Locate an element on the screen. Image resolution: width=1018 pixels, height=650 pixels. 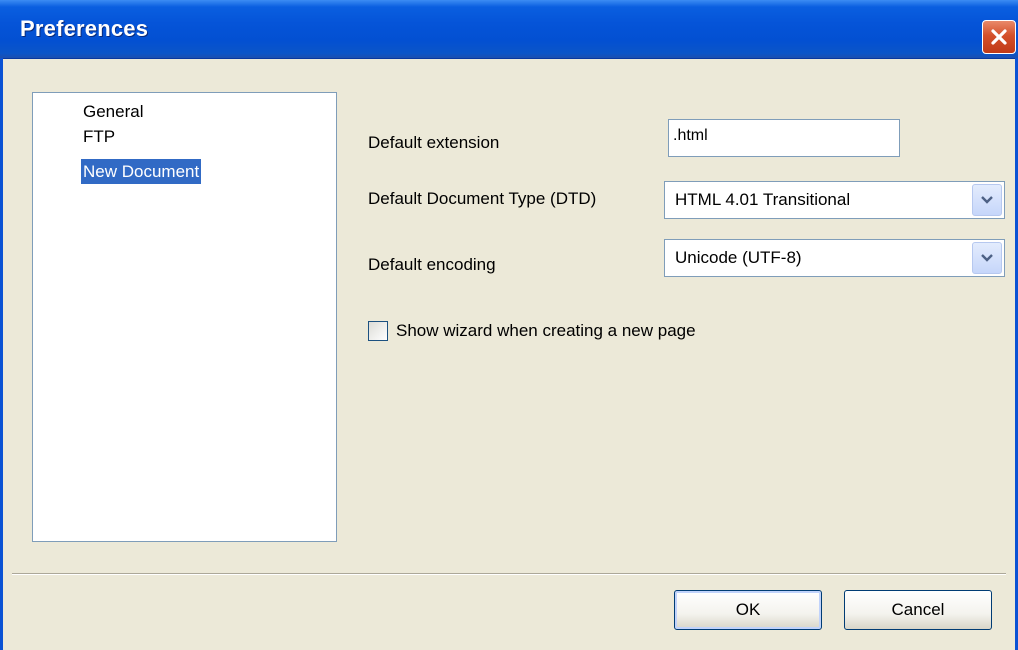
encoding-dropdown-button is located at coordinates (987, 258).